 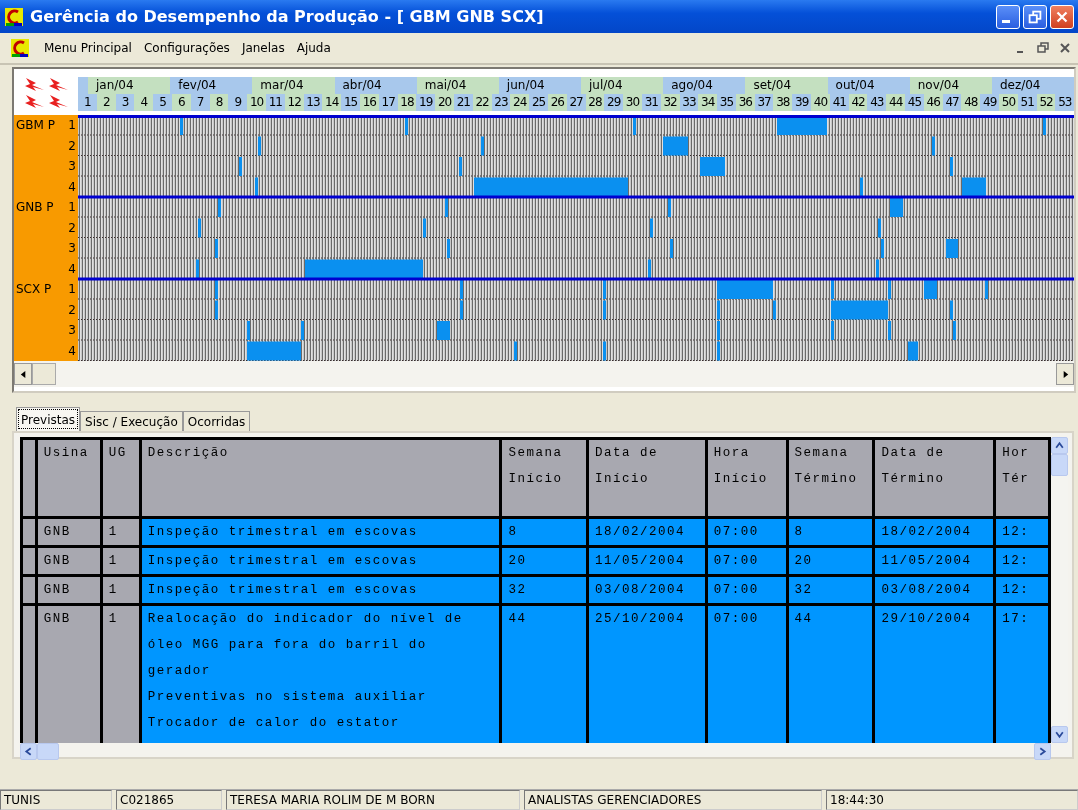 What do you see at coordinates (287, 16) in the screenshot?
I see `window-title: Gerência do Desempenho da Produção - [ GBM GNB SCX]` at bounding box center [287, 16].